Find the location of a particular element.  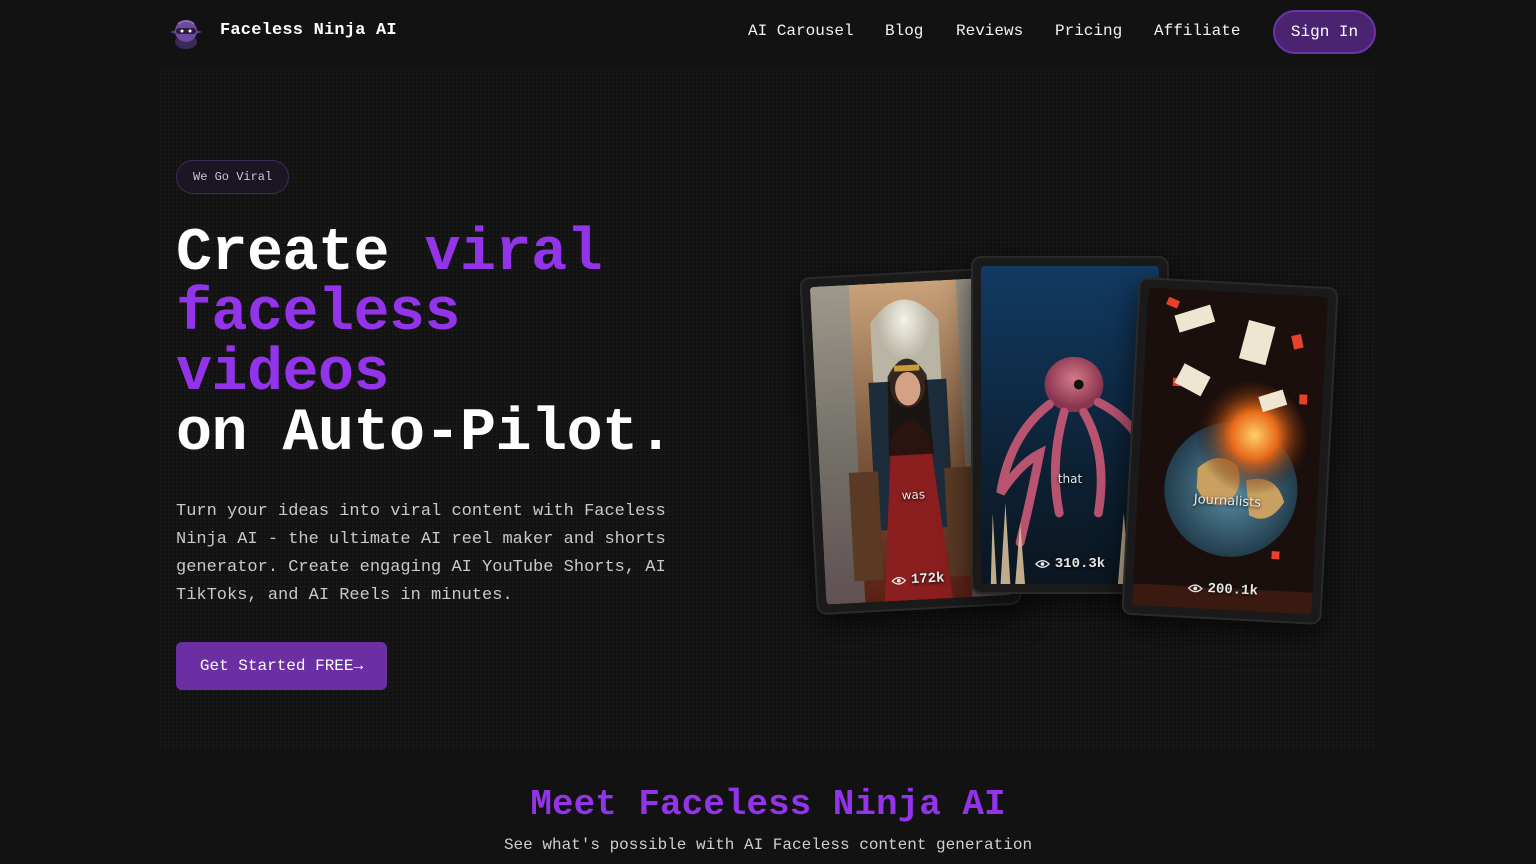

video-card-globe: Journalists 200.1k is located at coordinates (1230, 451).